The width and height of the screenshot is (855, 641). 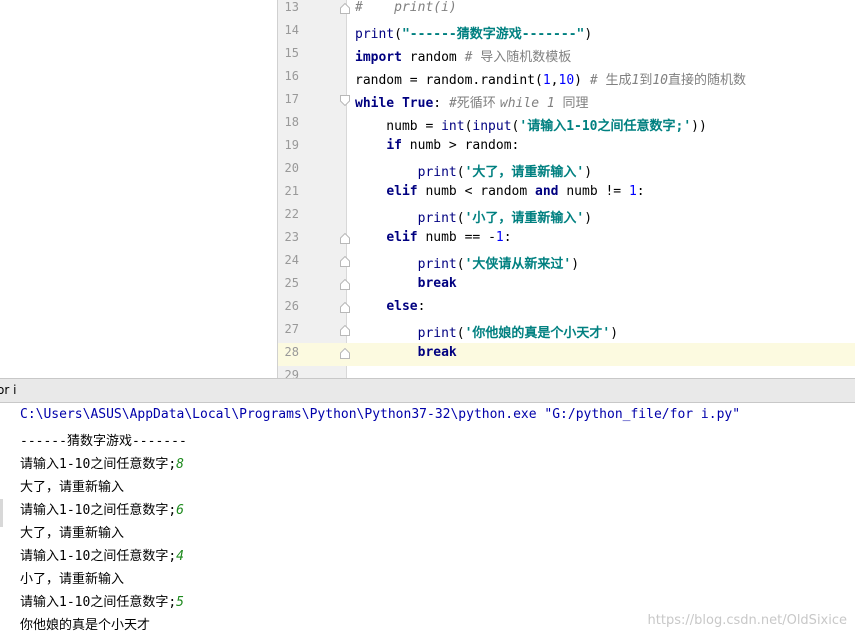 I want to click on line-number: 28, so click(x=291, y=352).